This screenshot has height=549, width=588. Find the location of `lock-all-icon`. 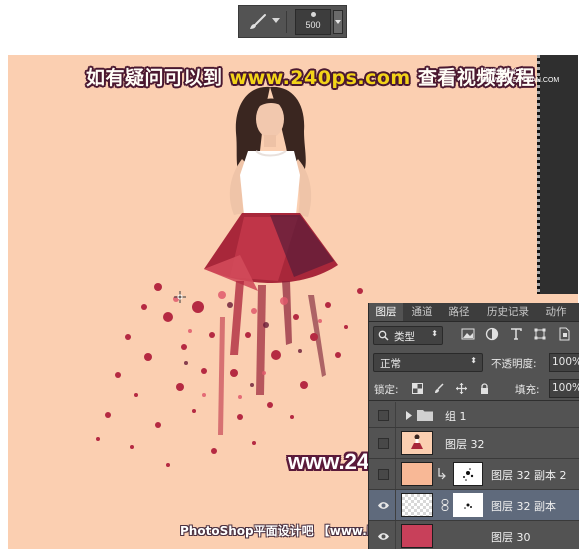

lock-all-icon is located at coordinates (484, 388).